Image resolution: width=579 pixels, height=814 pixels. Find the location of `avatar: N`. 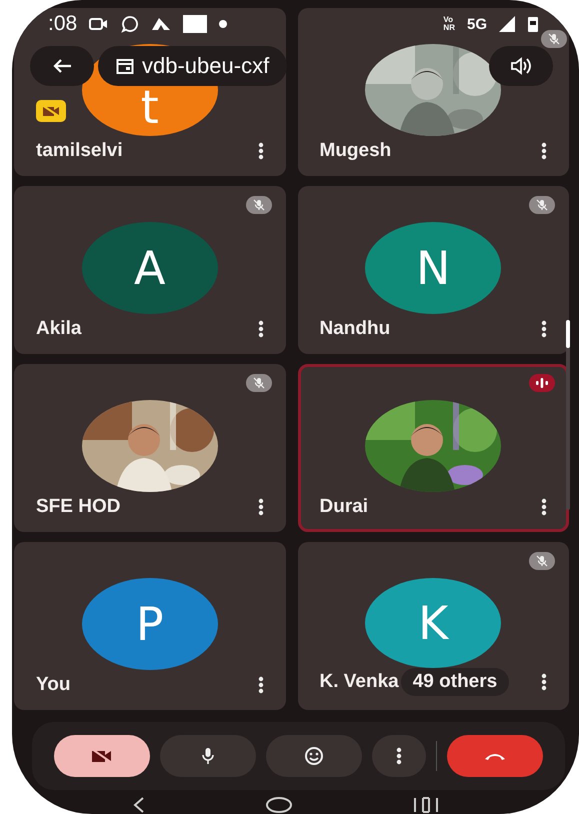

avatar: N is located at coordinates (433, 268).